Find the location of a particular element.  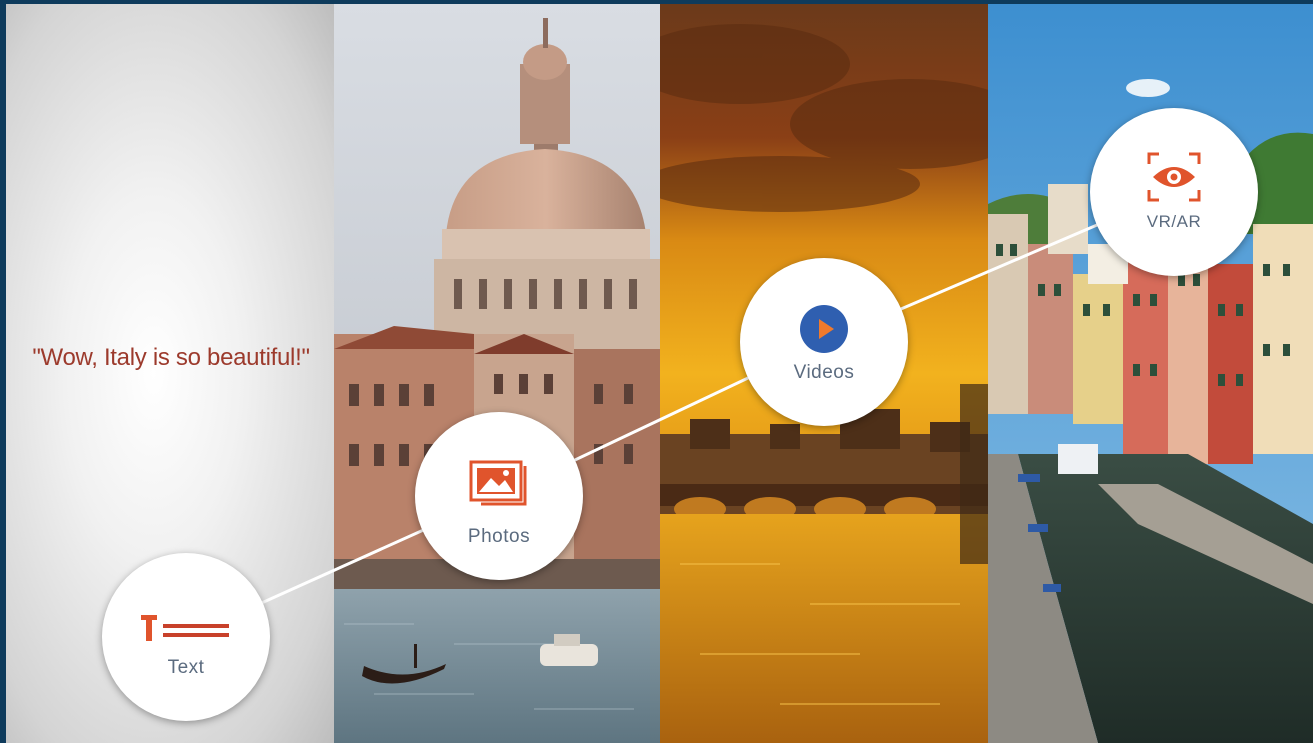

text-badge: Text is located at coordinates (186, 637).